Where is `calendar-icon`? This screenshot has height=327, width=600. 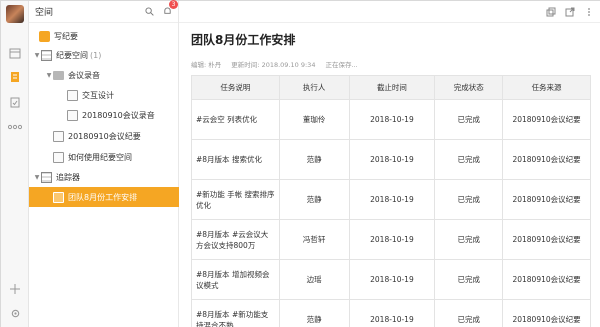
calendar-icon is located at coordinates (15, 53).